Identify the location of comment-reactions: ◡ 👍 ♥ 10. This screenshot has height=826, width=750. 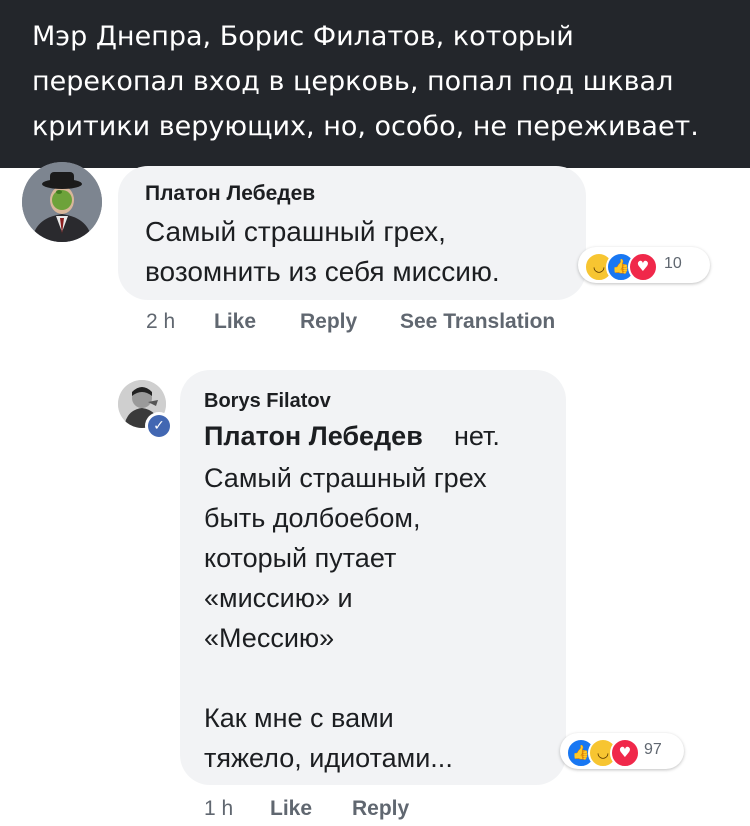
(644, 265).